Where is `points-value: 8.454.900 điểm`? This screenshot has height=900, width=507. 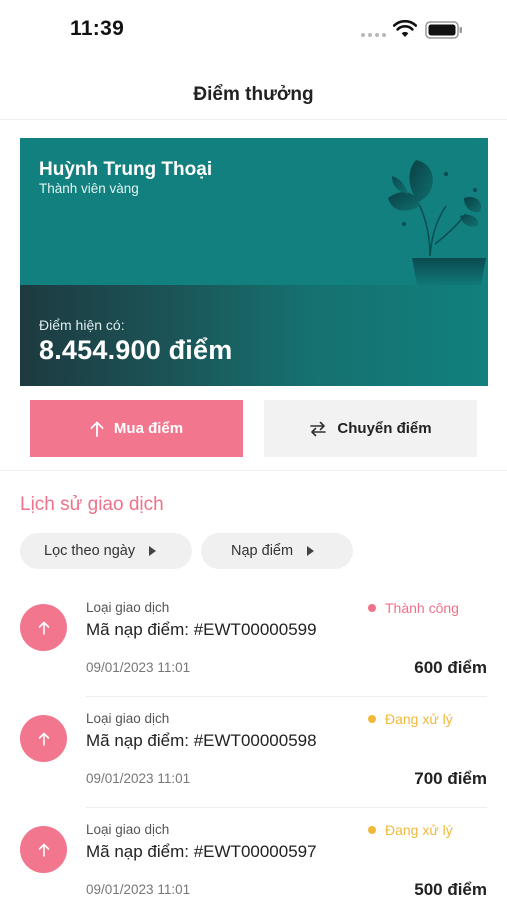
points-value: 8.454.900 điểm is located at coordinates (136, 350).